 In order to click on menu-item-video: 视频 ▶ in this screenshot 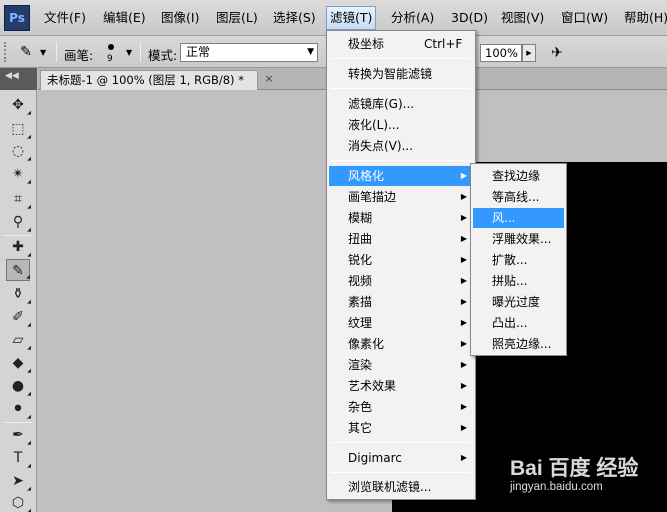, I will do `click(401, 281)`.